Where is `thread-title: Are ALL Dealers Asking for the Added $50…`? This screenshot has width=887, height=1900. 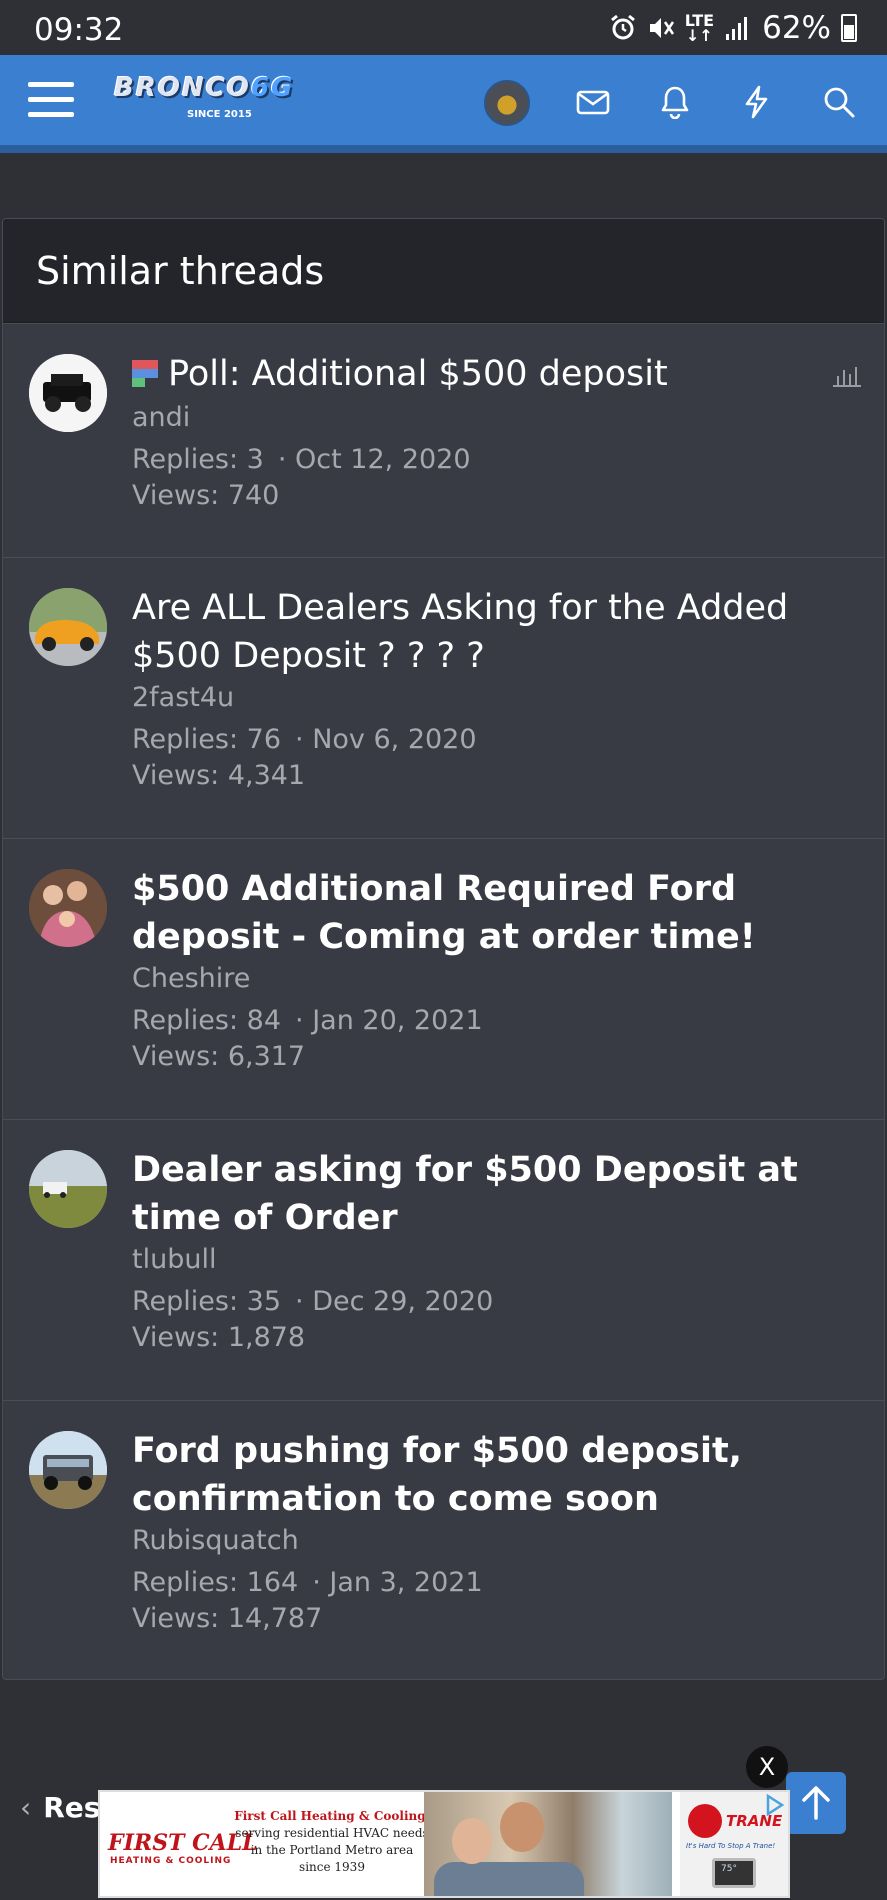 thread-title: Are ALL Dealers Asking for the Added $50… is located at coordinates (497, 632).